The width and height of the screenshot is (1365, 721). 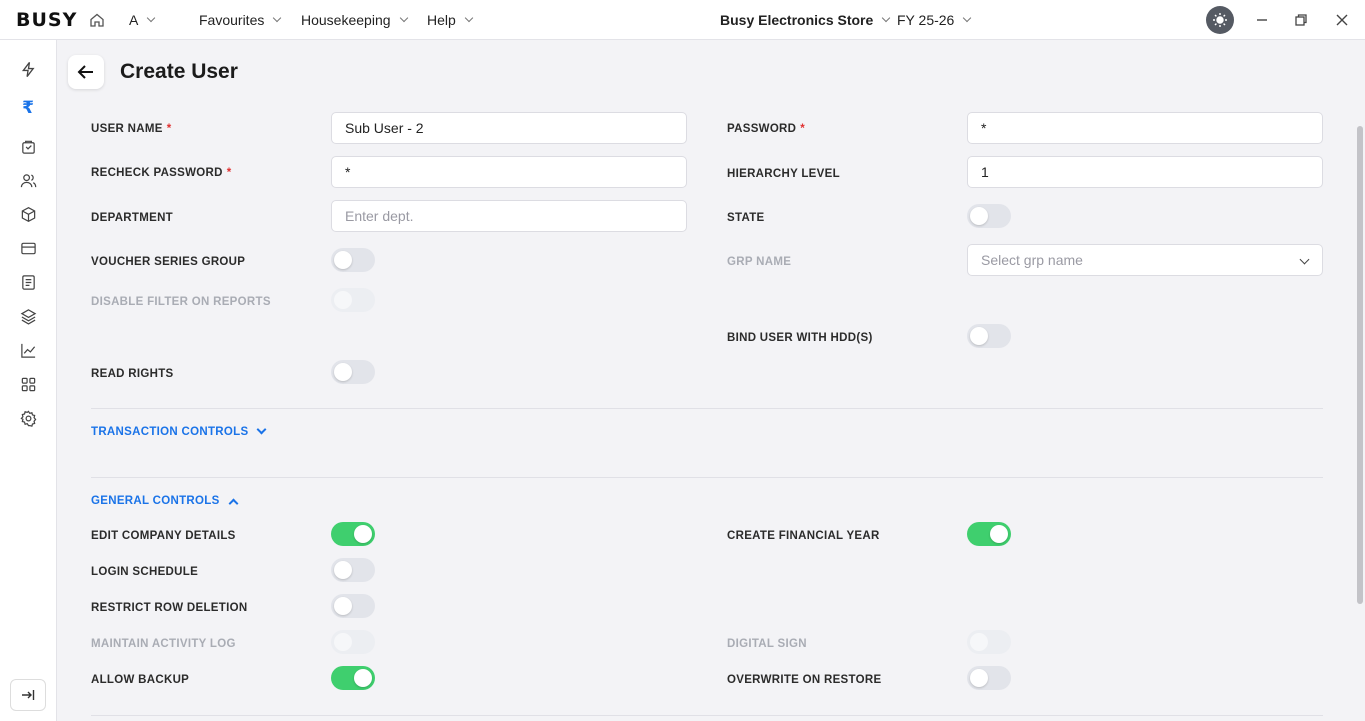 I want to click on state-toggle, so click(x=989, y=216).